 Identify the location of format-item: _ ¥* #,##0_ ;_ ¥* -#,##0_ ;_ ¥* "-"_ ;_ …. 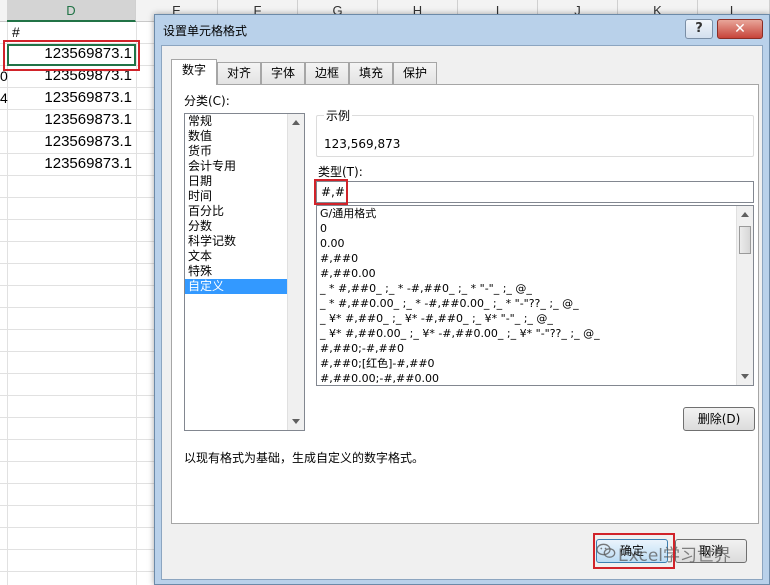
(535, 318).